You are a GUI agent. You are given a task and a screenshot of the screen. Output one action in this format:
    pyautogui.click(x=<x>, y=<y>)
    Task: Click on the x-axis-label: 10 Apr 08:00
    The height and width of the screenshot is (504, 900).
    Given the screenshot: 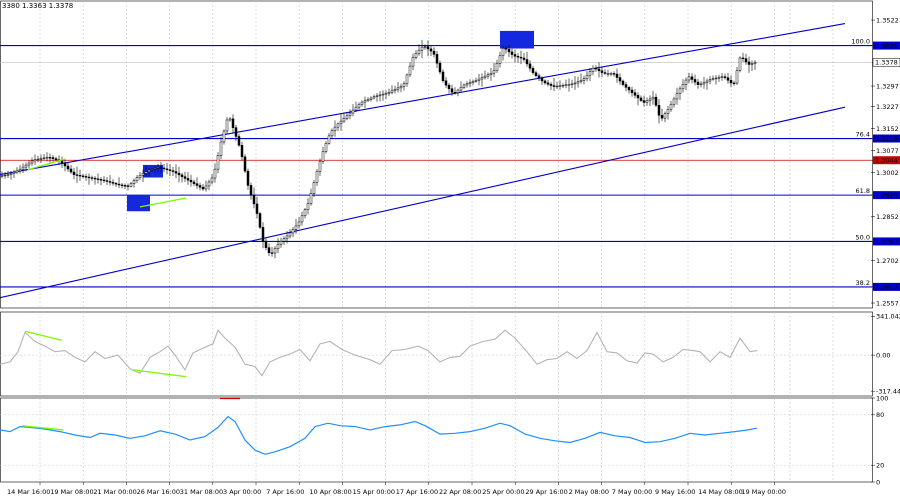 What is the action you would take?
    pyautogui.click(x=330, y=492)
    